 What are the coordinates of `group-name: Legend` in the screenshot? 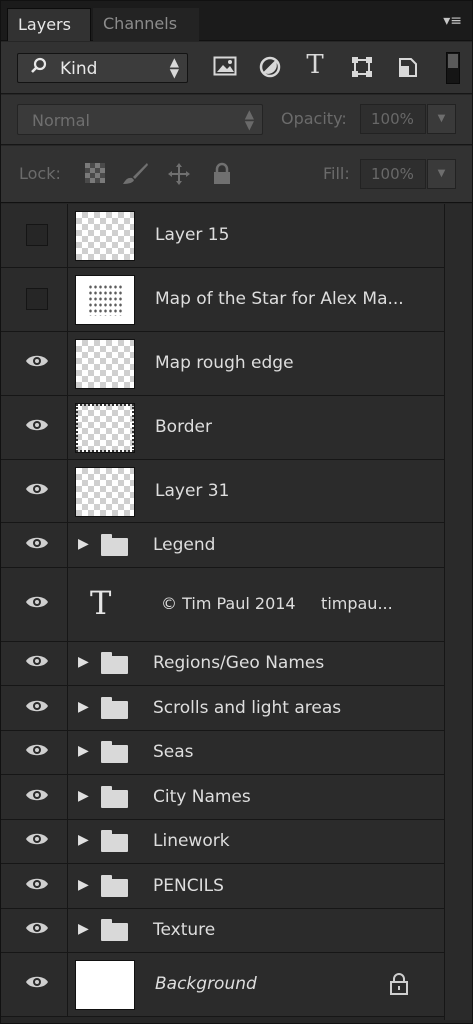 It's located at (184, 545).